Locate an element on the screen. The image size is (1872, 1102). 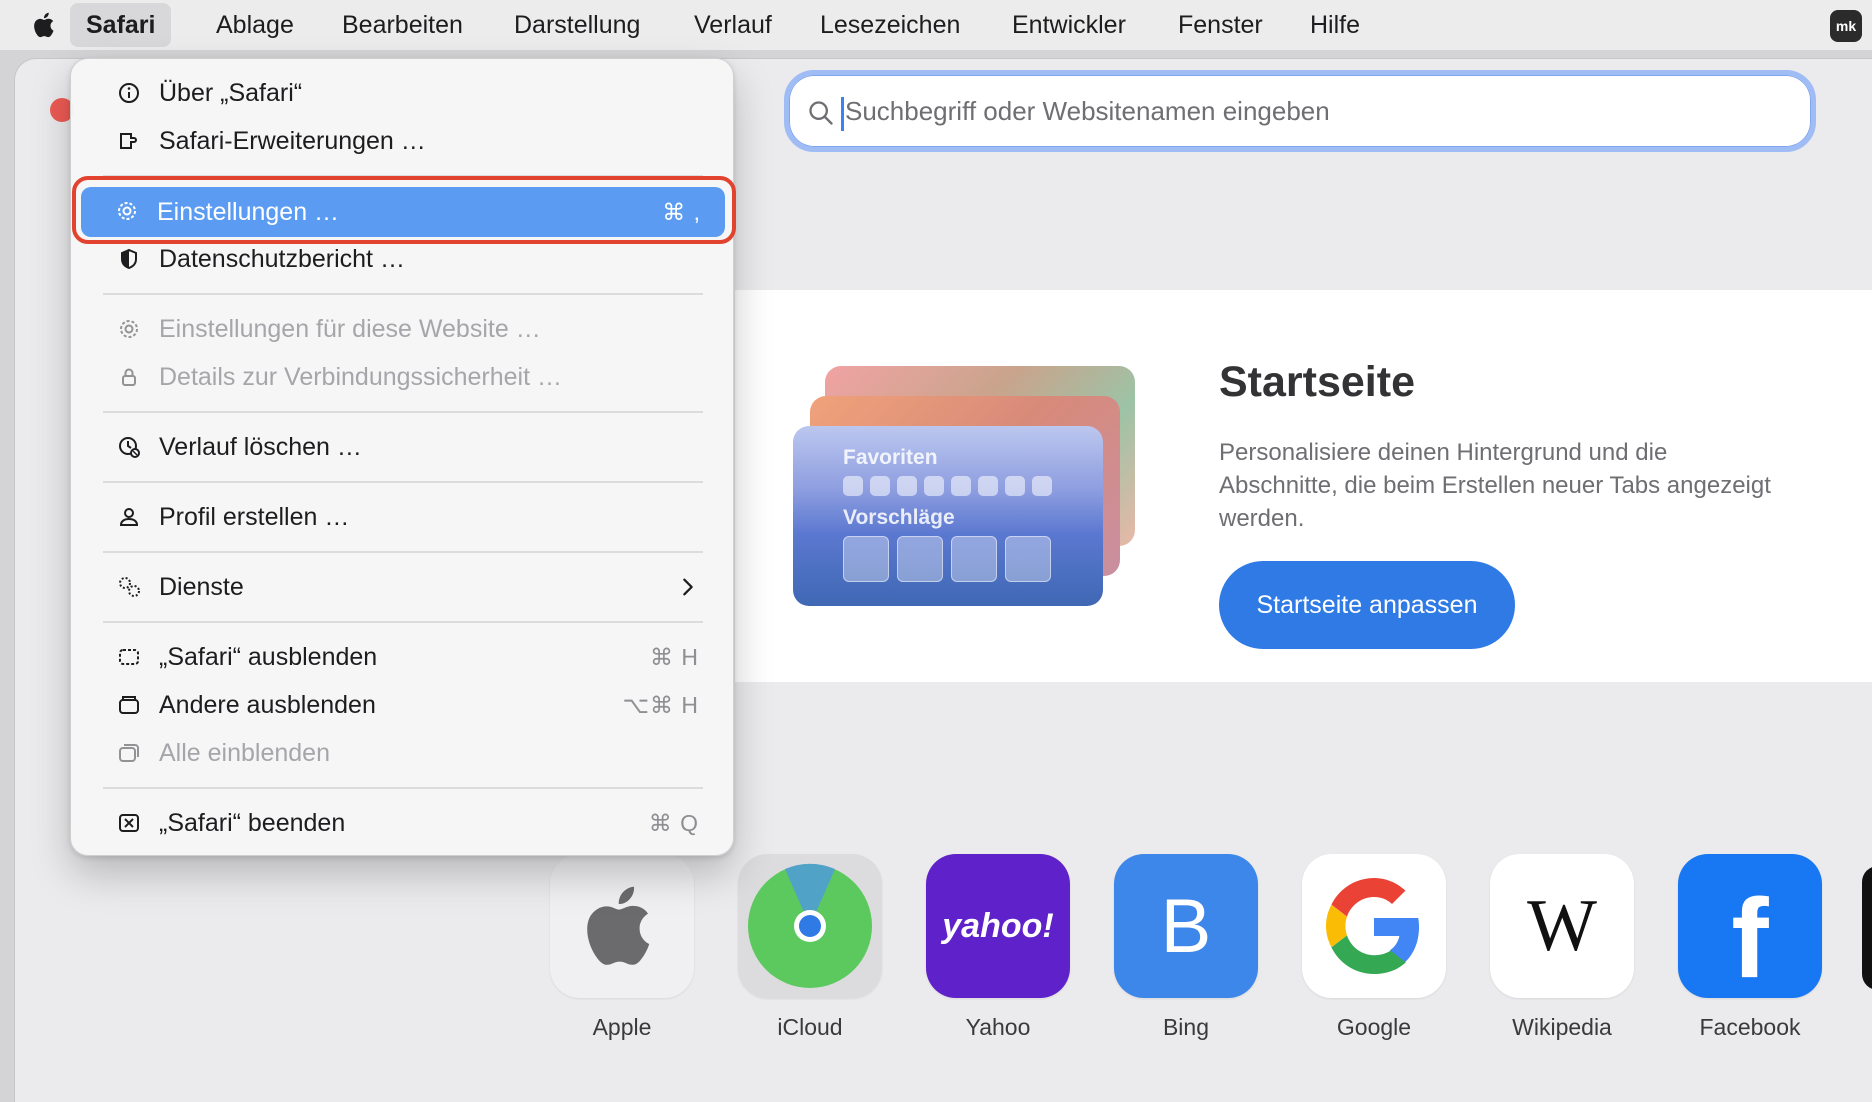
favorite-label: Bing is located at coordinates (1186, 1027).